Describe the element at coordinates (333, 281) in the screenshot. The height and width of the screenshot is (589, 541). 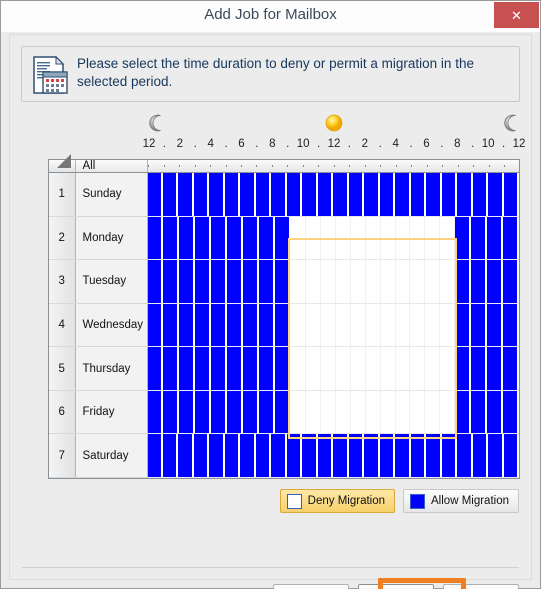
I see `hour-cells-tuesday` at that location.